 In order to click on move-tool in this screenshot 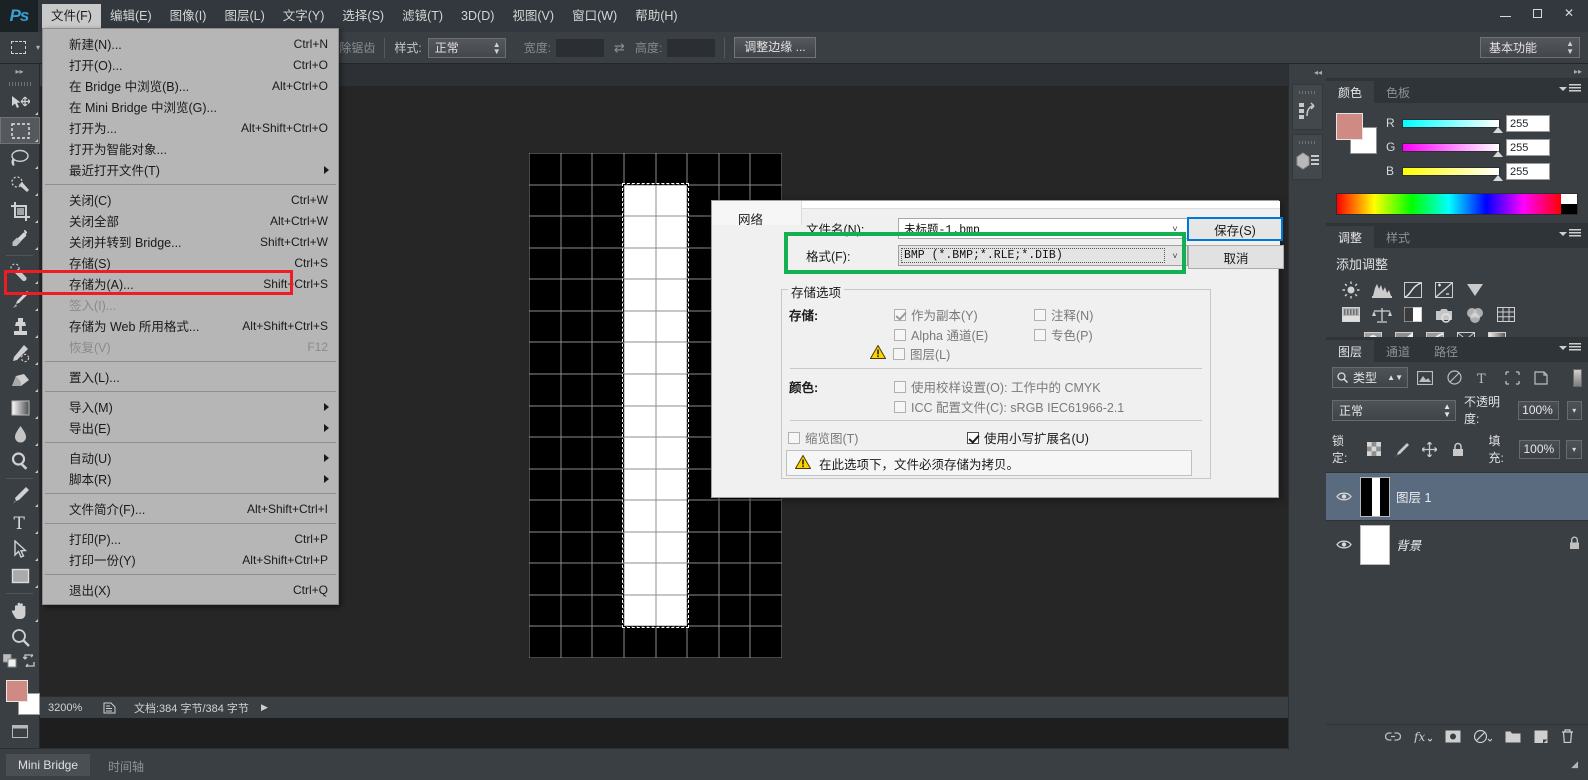, I will do `click(20, 103)`.